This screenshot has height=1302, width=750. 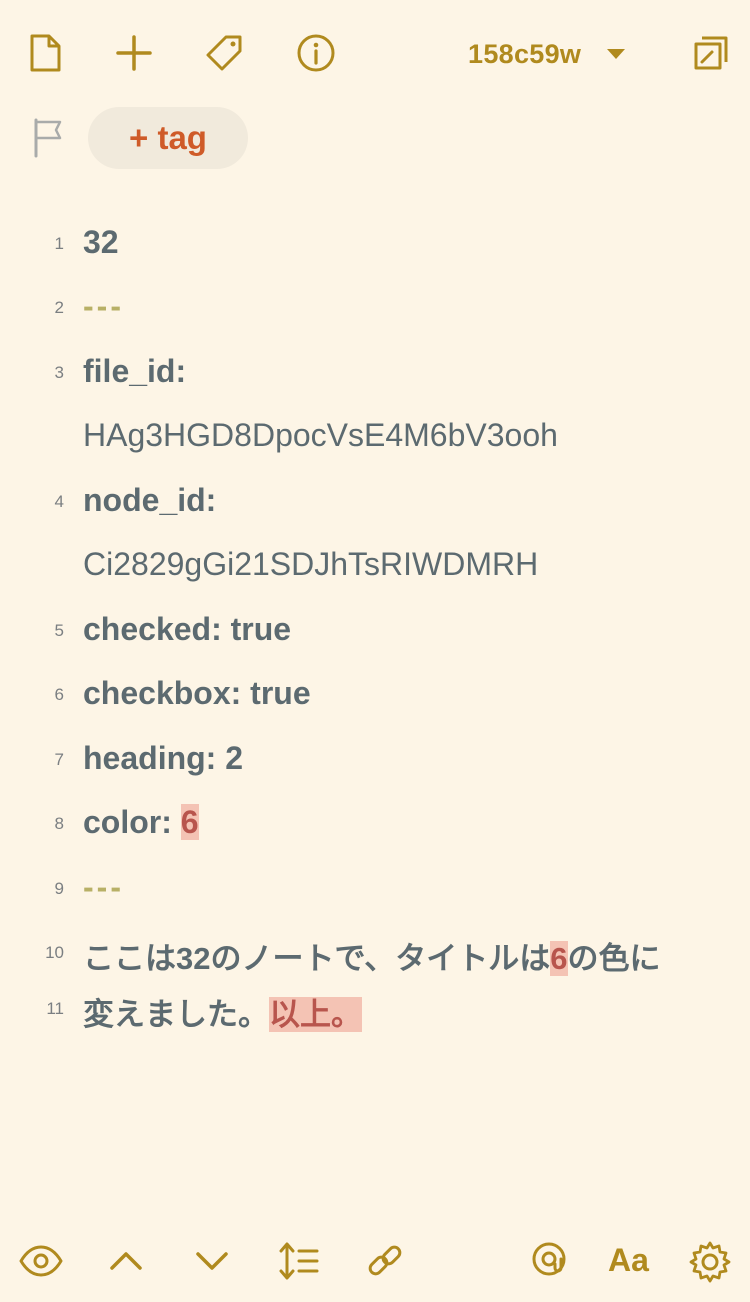 What do you see at coordinates (616, 54) in the screenshot?
I see `caret-down-icon` at bounding box center [616, 54].